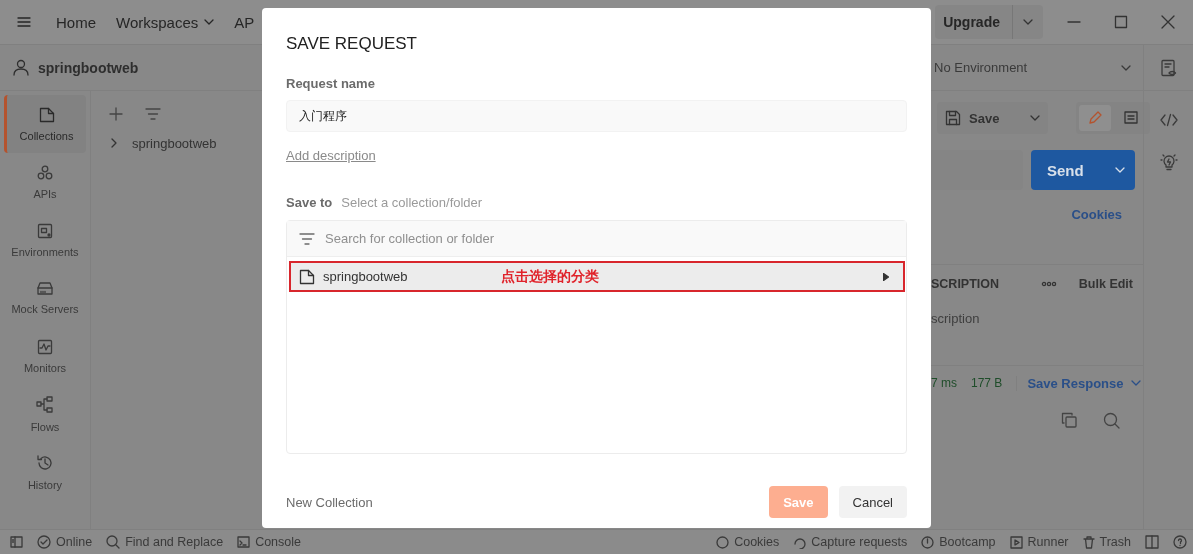 Image resolution: width=1193 pixels, height=554 pixels. I want to click on dialog-title: SAVE REQUEST, so click(352, 44).